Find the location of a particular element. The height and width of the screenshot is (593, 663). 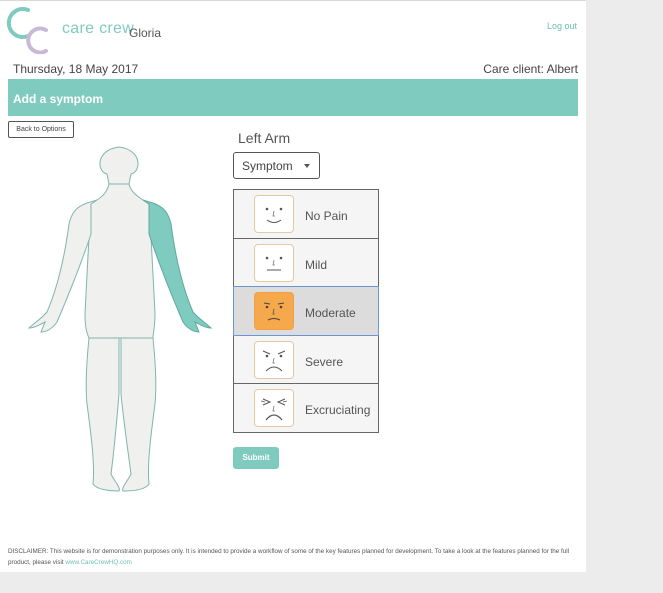

pain-option-label: Moderate is located at coordinates (330, 313).